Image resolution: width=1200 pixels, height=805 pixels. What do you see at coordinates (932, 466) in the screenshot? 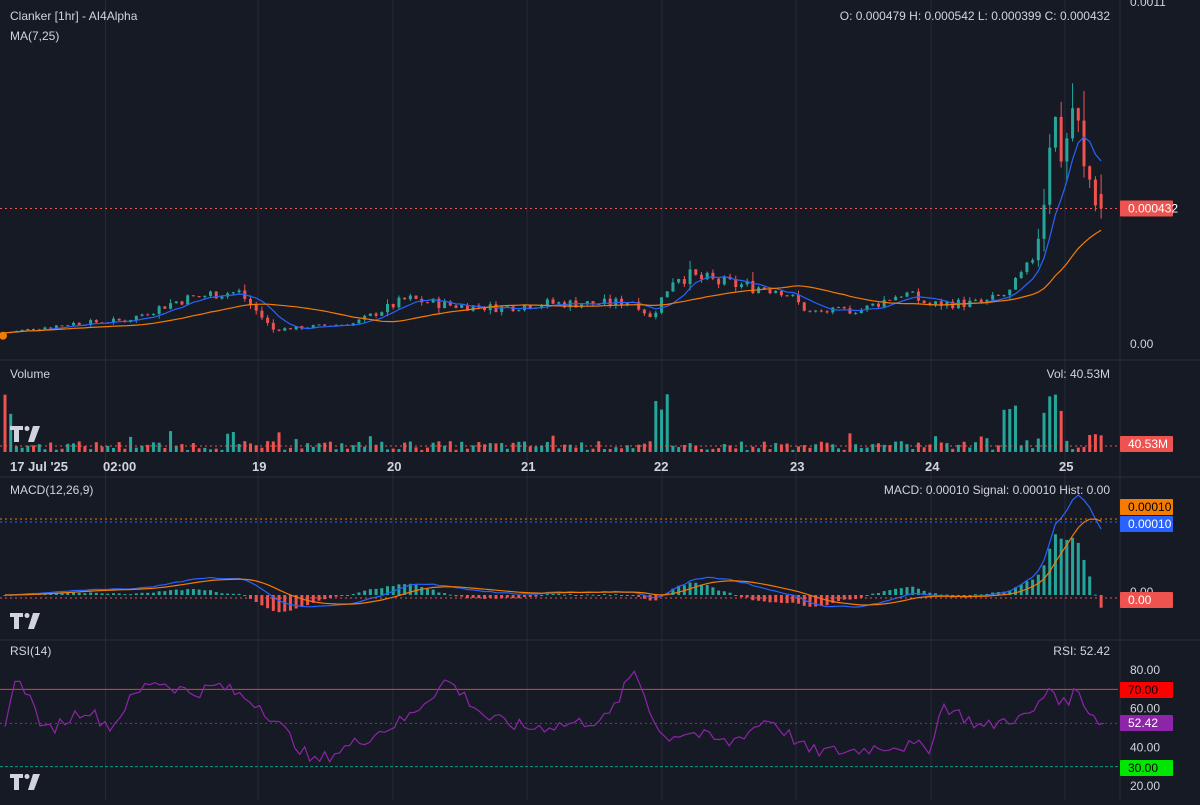
I see `date-axis-label: 24` at bounding box center [932, 466].